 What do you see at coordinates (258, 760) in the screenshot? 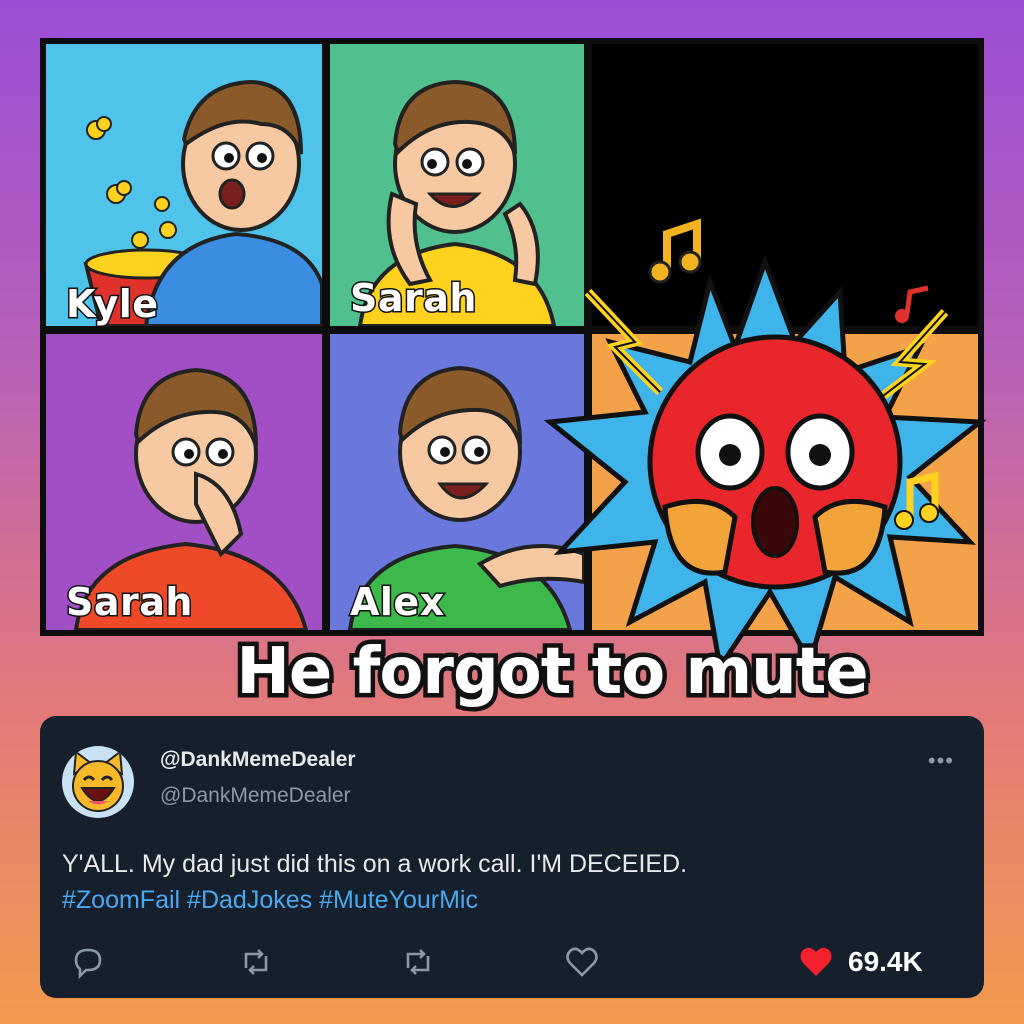
I see `display-name: @DankMemeDealer` at bounding box center [258, 760].